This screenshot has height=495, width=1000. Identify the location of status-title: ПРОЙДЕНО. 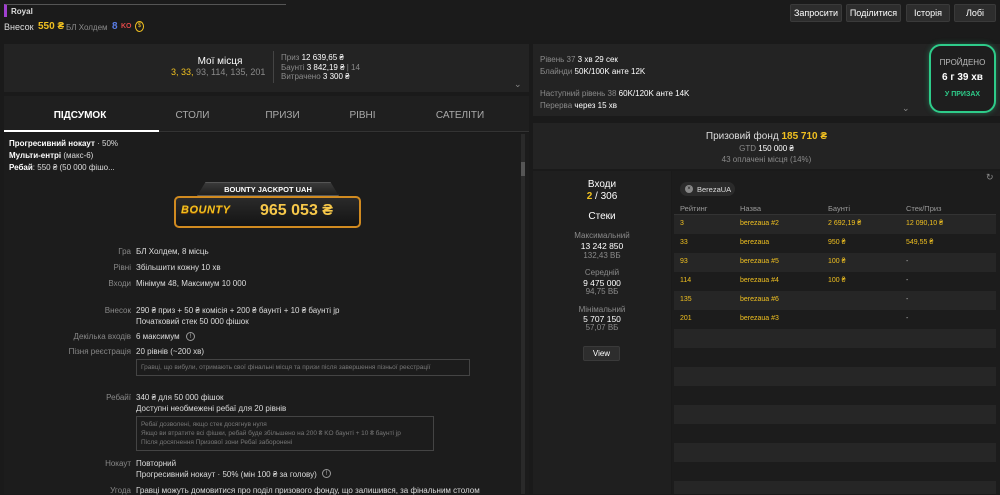
(962, 62).